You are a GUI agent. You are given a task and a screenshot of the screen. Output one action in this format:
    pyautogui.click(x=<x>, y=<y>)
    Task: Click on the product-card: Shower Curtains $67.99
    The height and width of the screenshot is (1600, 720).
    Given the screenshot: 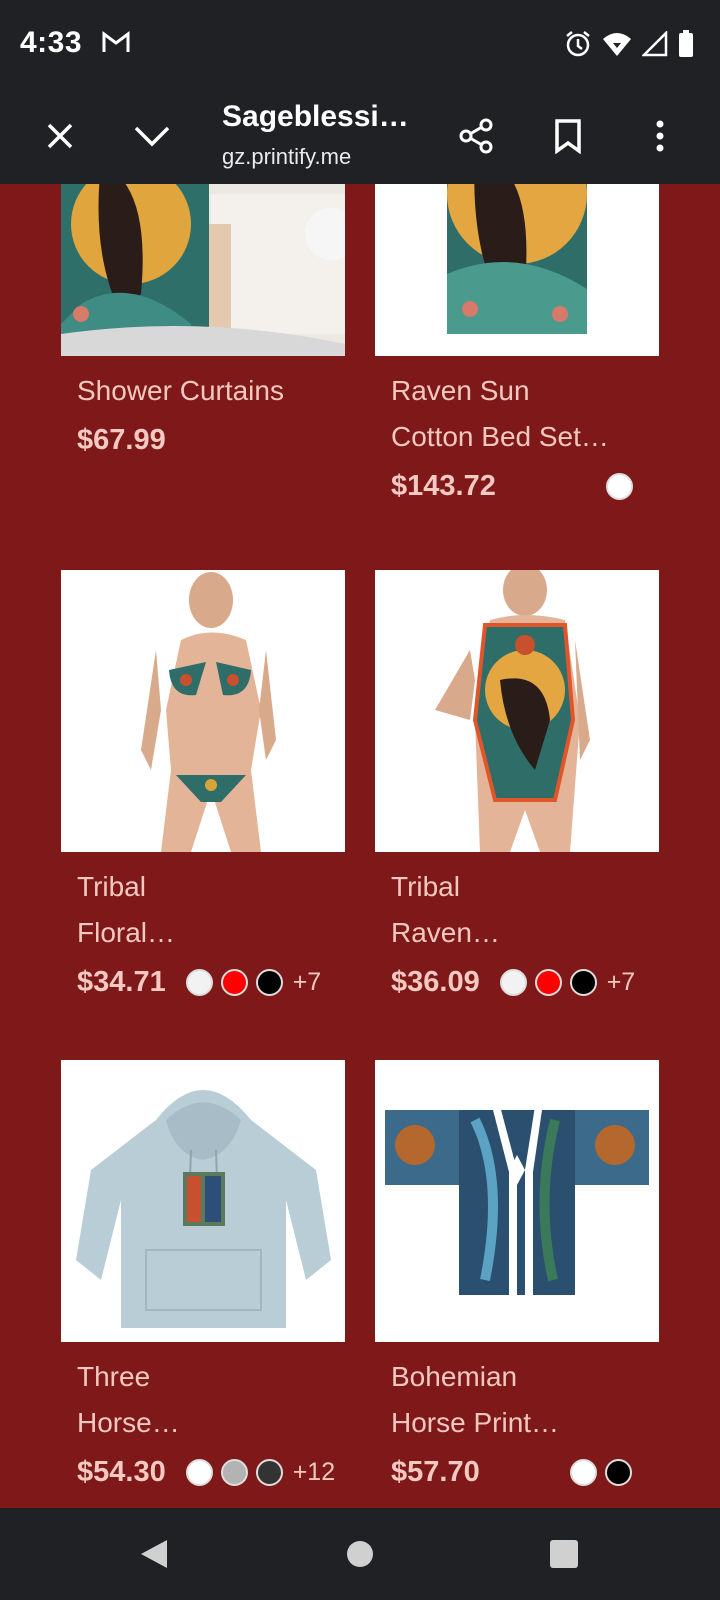 What is the action you would take?
    pyautogui.click(x=203, y=325)
    